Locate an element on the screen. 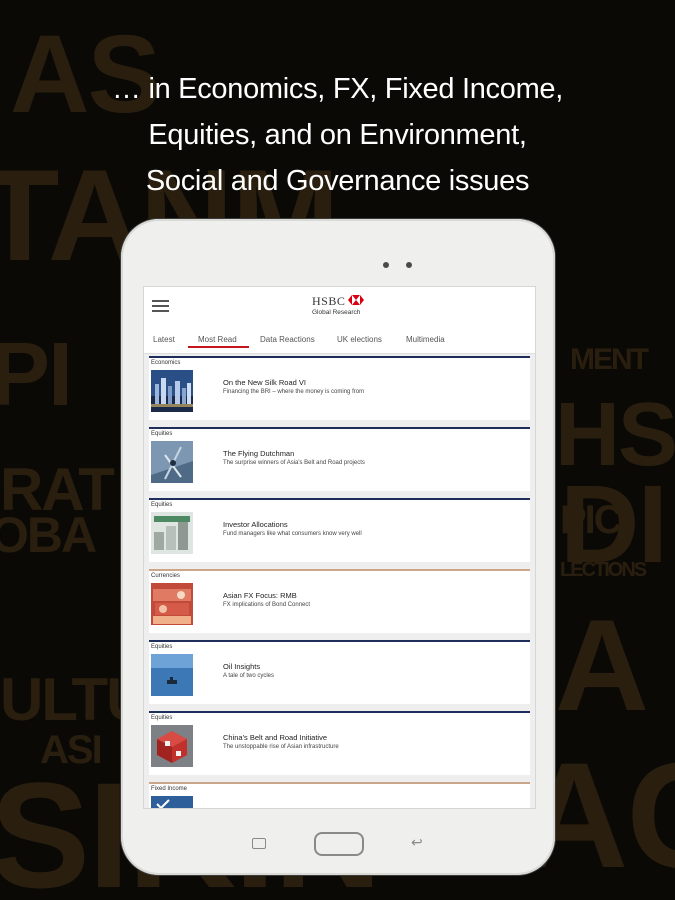 Image resolution: width=675 pixels, height=900 pixels. headline-line: Equities, and on Environment, is located at coordinates (337, 135).